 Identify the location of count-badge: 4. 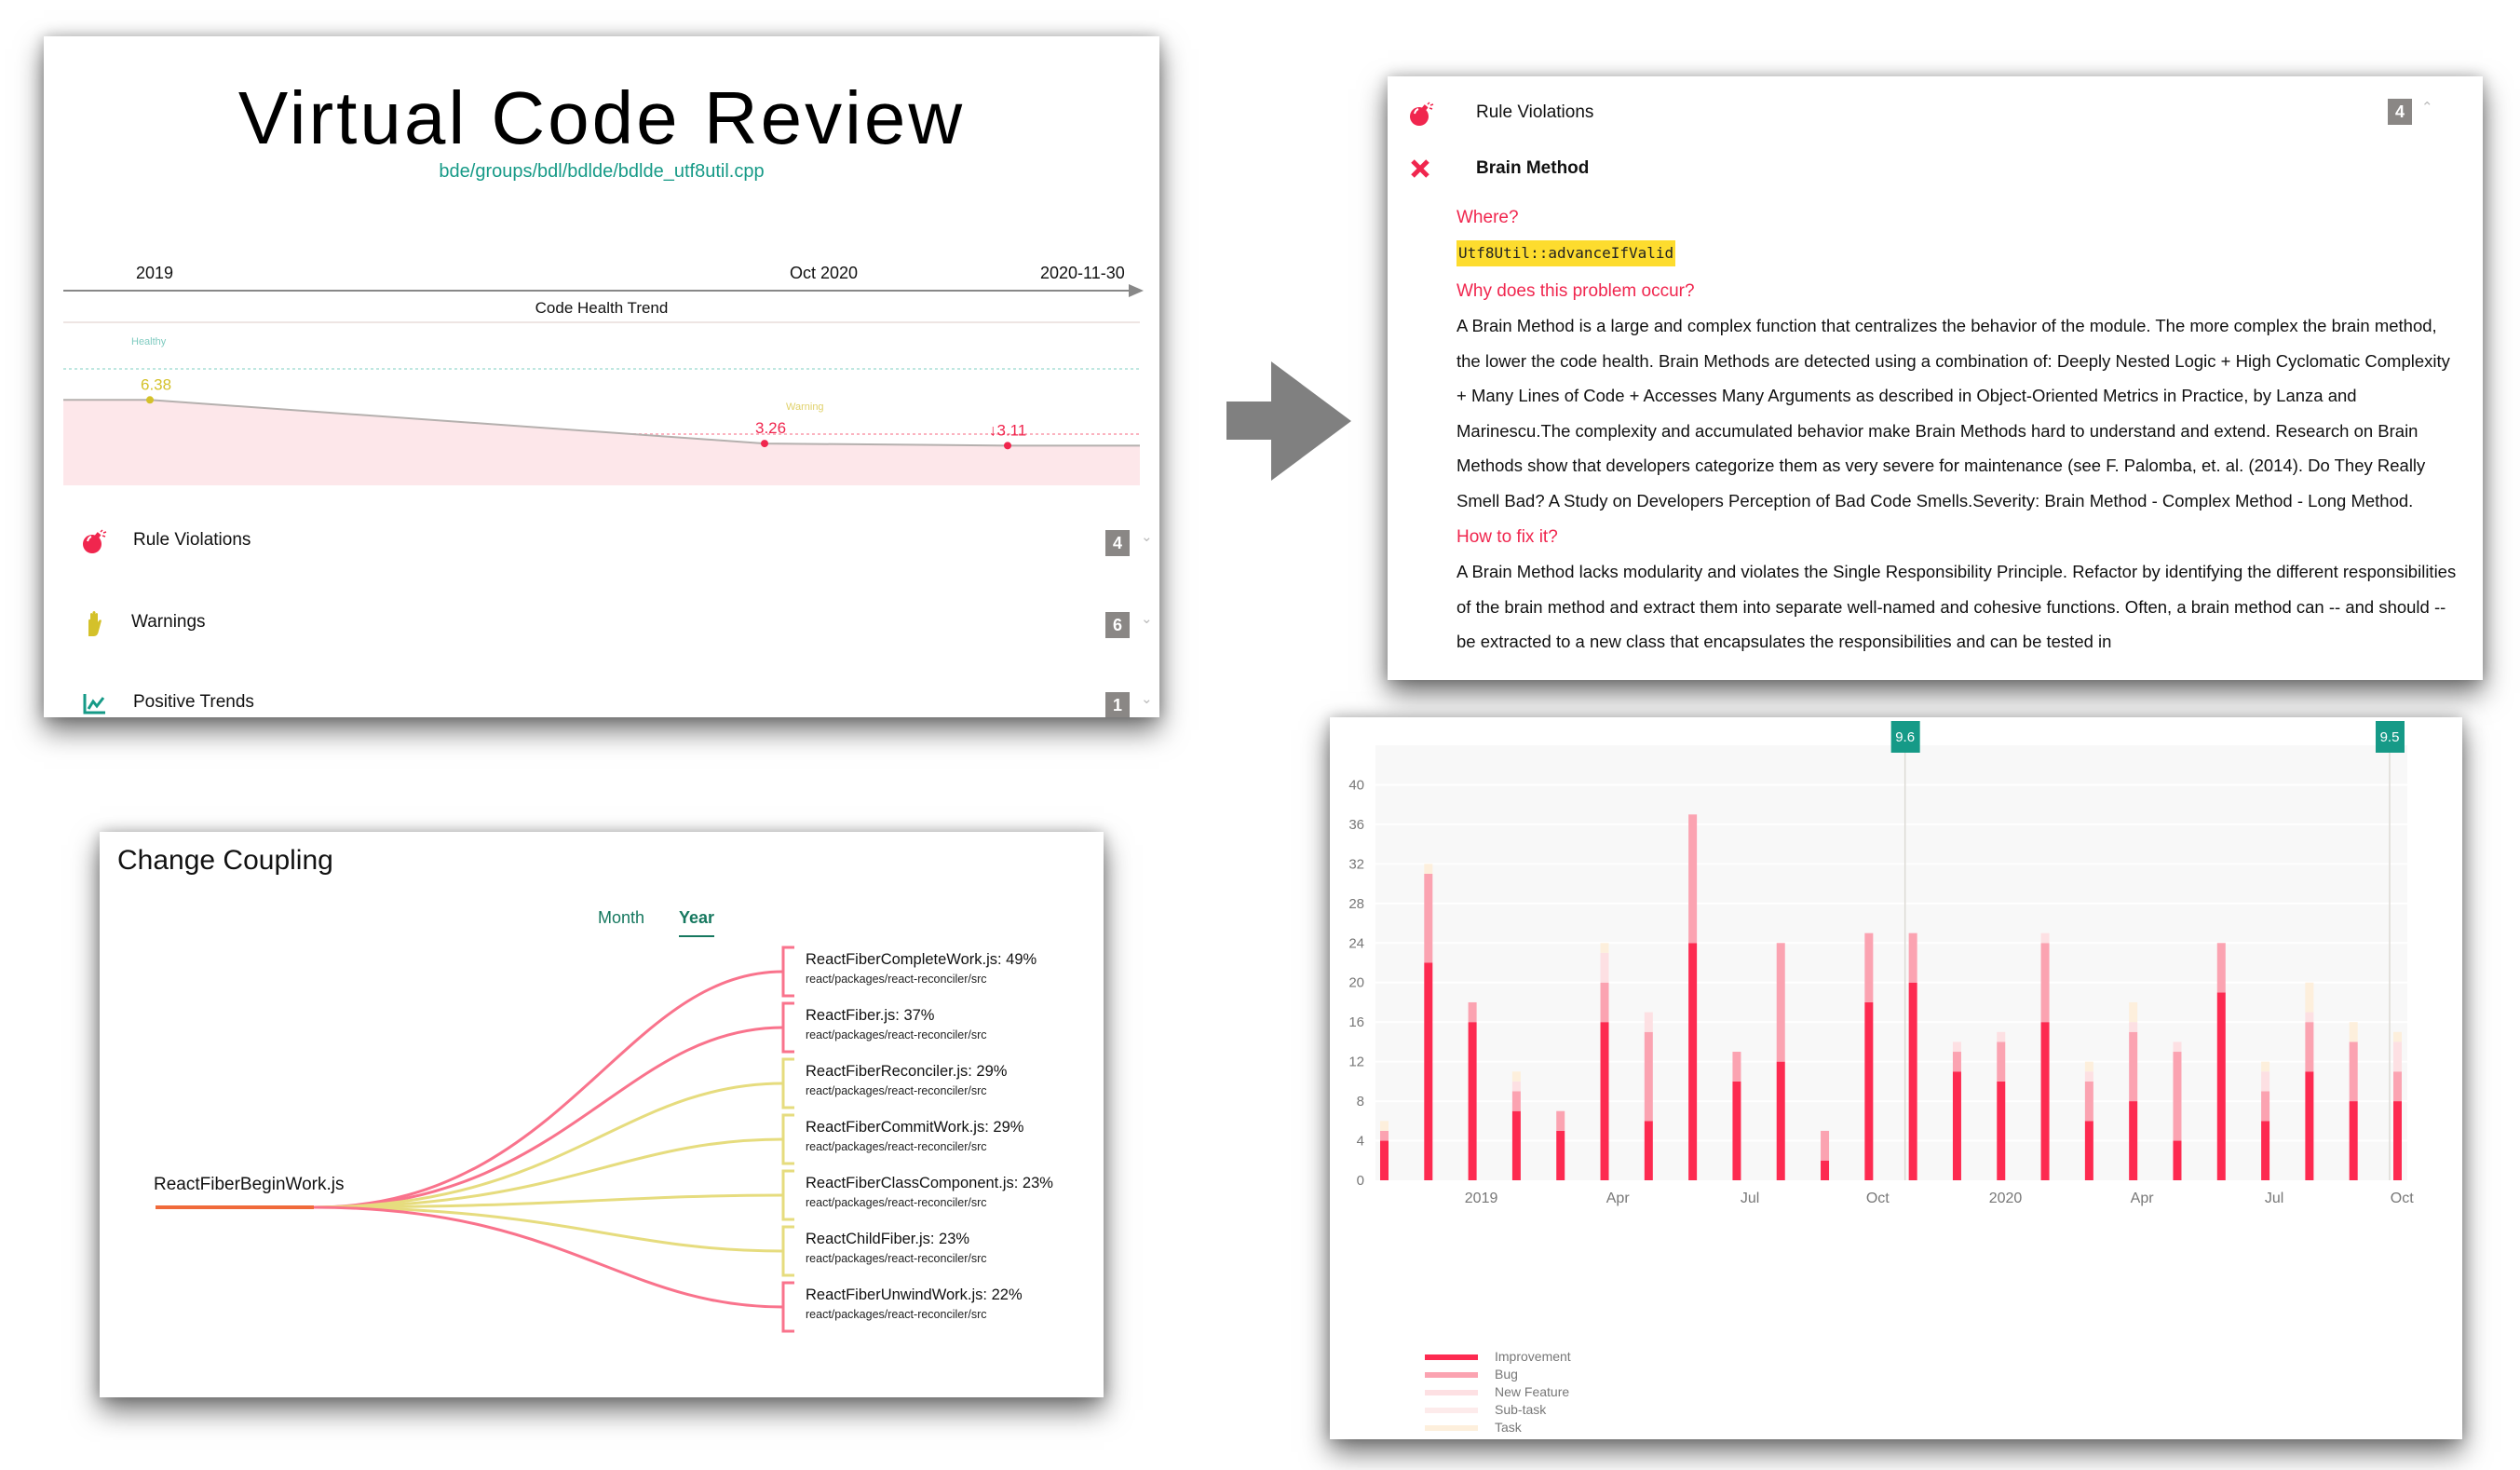
(1117, 543).